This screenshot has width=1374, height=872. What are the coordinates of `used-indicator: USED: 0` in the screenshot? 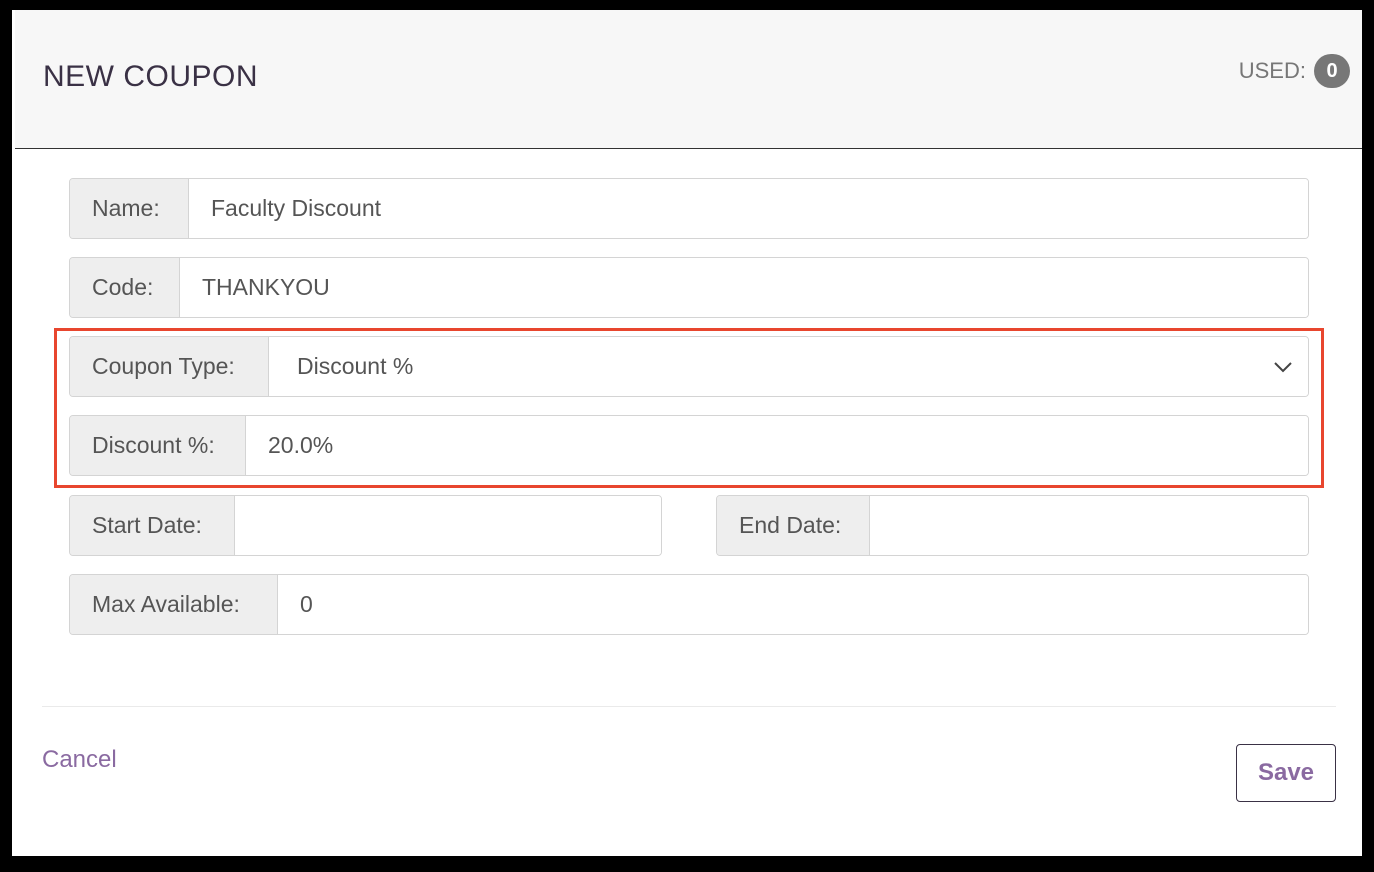 It's located at (1294, 71).